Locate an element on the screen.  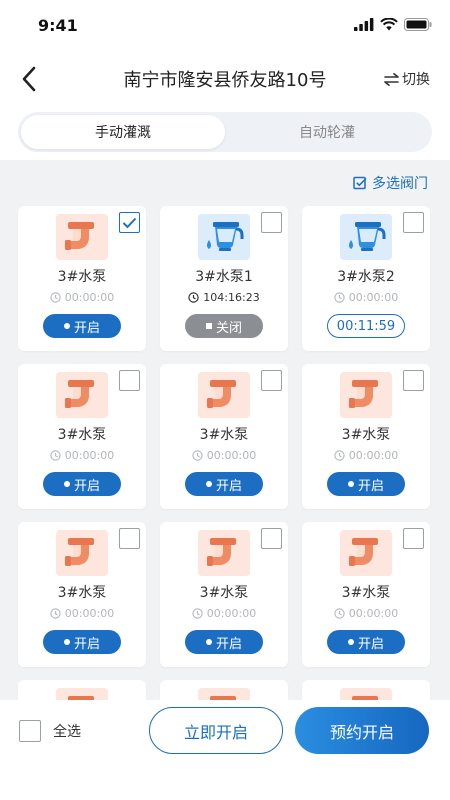
start-now-button: 立即开启 is located at coordinates (216, 730).